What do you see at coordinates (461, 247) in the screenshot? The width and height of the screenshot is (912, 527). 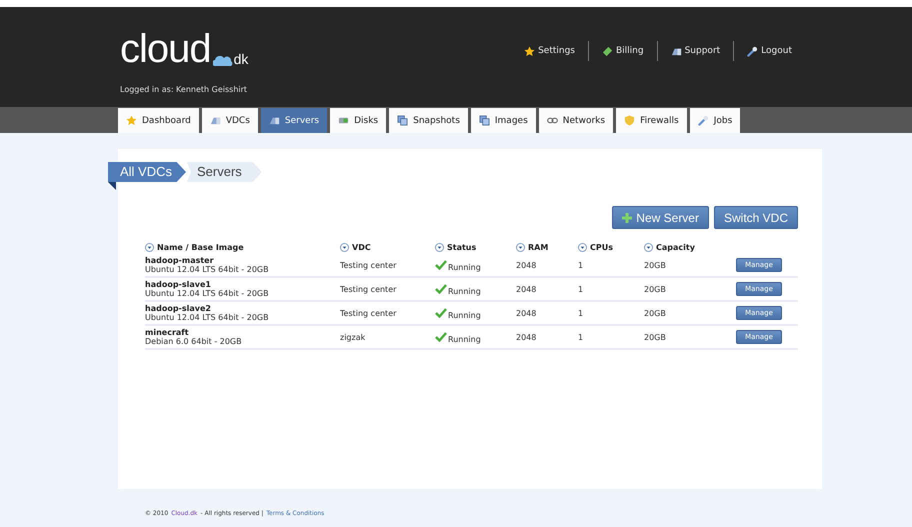 I see `column-header: Status` at bounding box center [461, 247].